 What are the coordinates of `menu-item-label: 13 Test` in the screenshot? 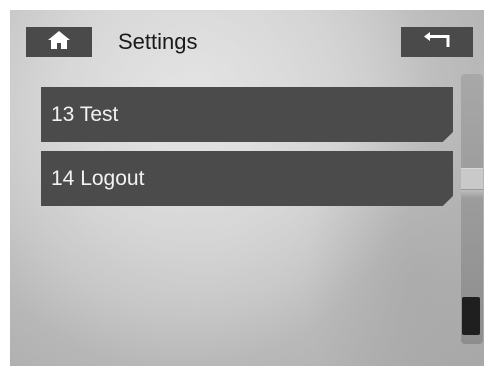 It's located at (85, 114).